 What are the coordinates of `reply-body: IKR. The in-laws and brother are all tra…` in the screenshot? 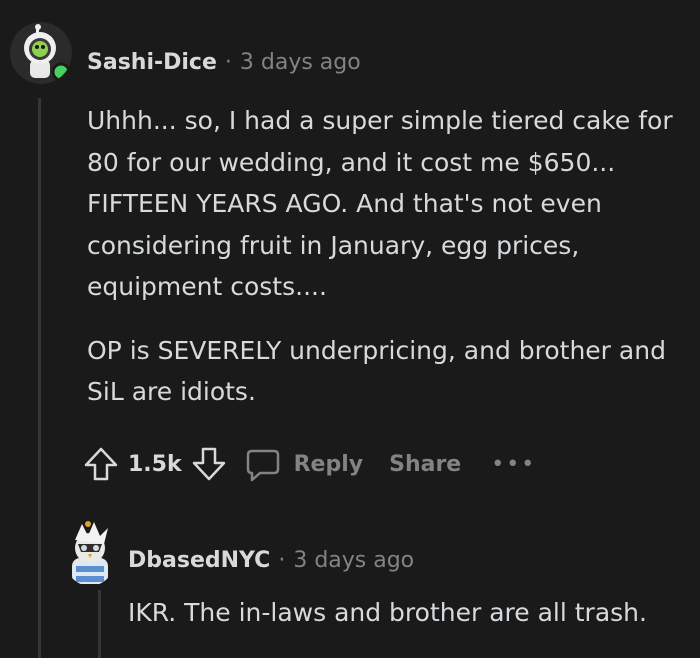 It's located at (387, 612).